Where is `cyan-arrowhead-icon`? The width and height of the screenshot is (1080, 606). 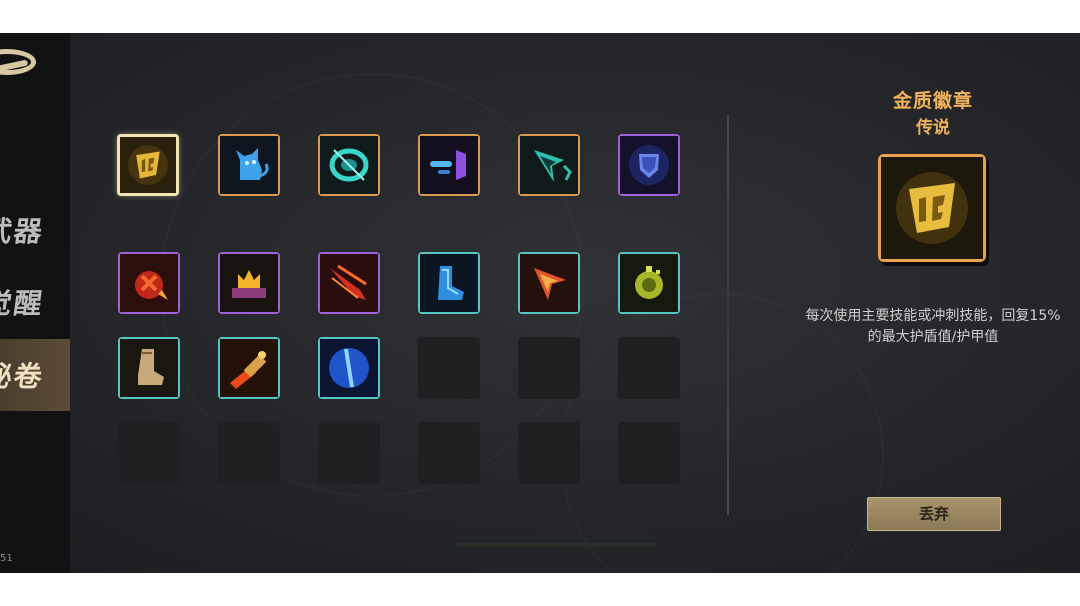 cyan-arrowhead-icon is located at coordinates (549, 165).